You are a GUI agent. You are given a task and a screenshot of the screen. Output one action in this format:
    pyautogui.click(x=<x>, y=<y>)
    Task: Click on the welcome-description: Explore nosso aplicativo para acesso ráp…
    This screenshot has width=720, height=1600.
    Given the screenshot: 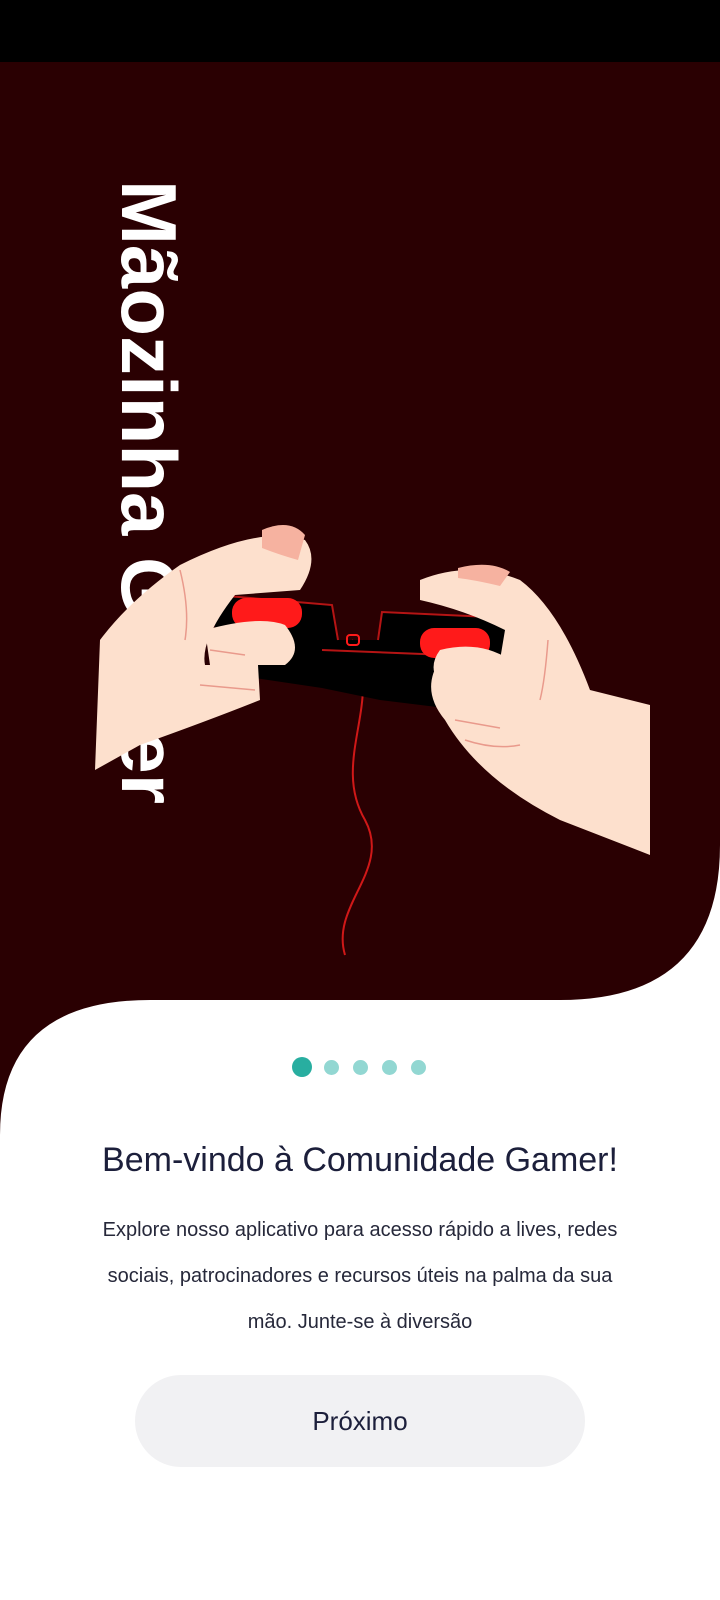 What is the action you would take?
    pyautogui.click(x=360, y=1276)
    